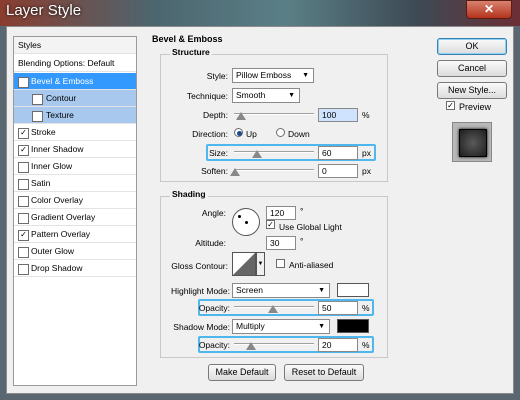 This screenshot has height=400, width=520. Describe the element at coordinates (251, 346) in the screenshot. I see `shadow-opacity-thumb` at that location.